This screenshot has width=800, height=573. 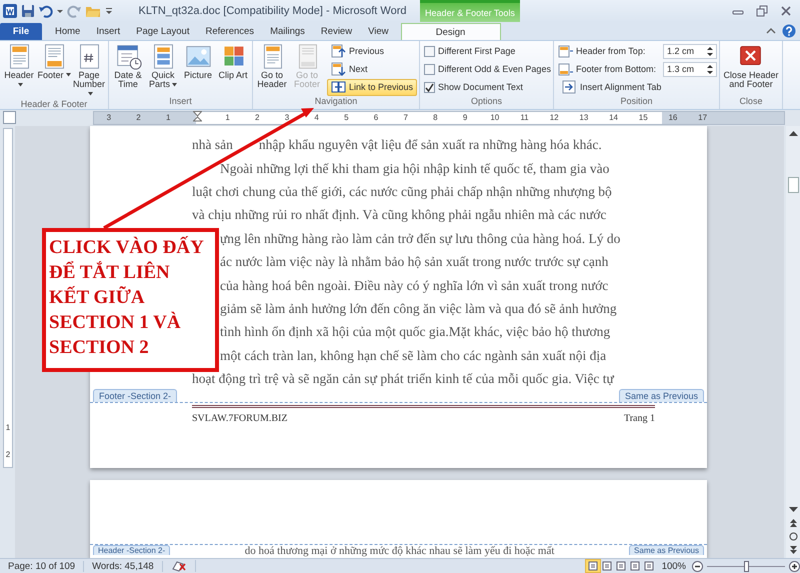 What do you see at coordinates (400, 215) in the screenshot?
I see `text-line: và chịu những rủi ro nhất định. Và cũng không phải ngẫu nhiên mà các nước` at bounding box center [400, 215].